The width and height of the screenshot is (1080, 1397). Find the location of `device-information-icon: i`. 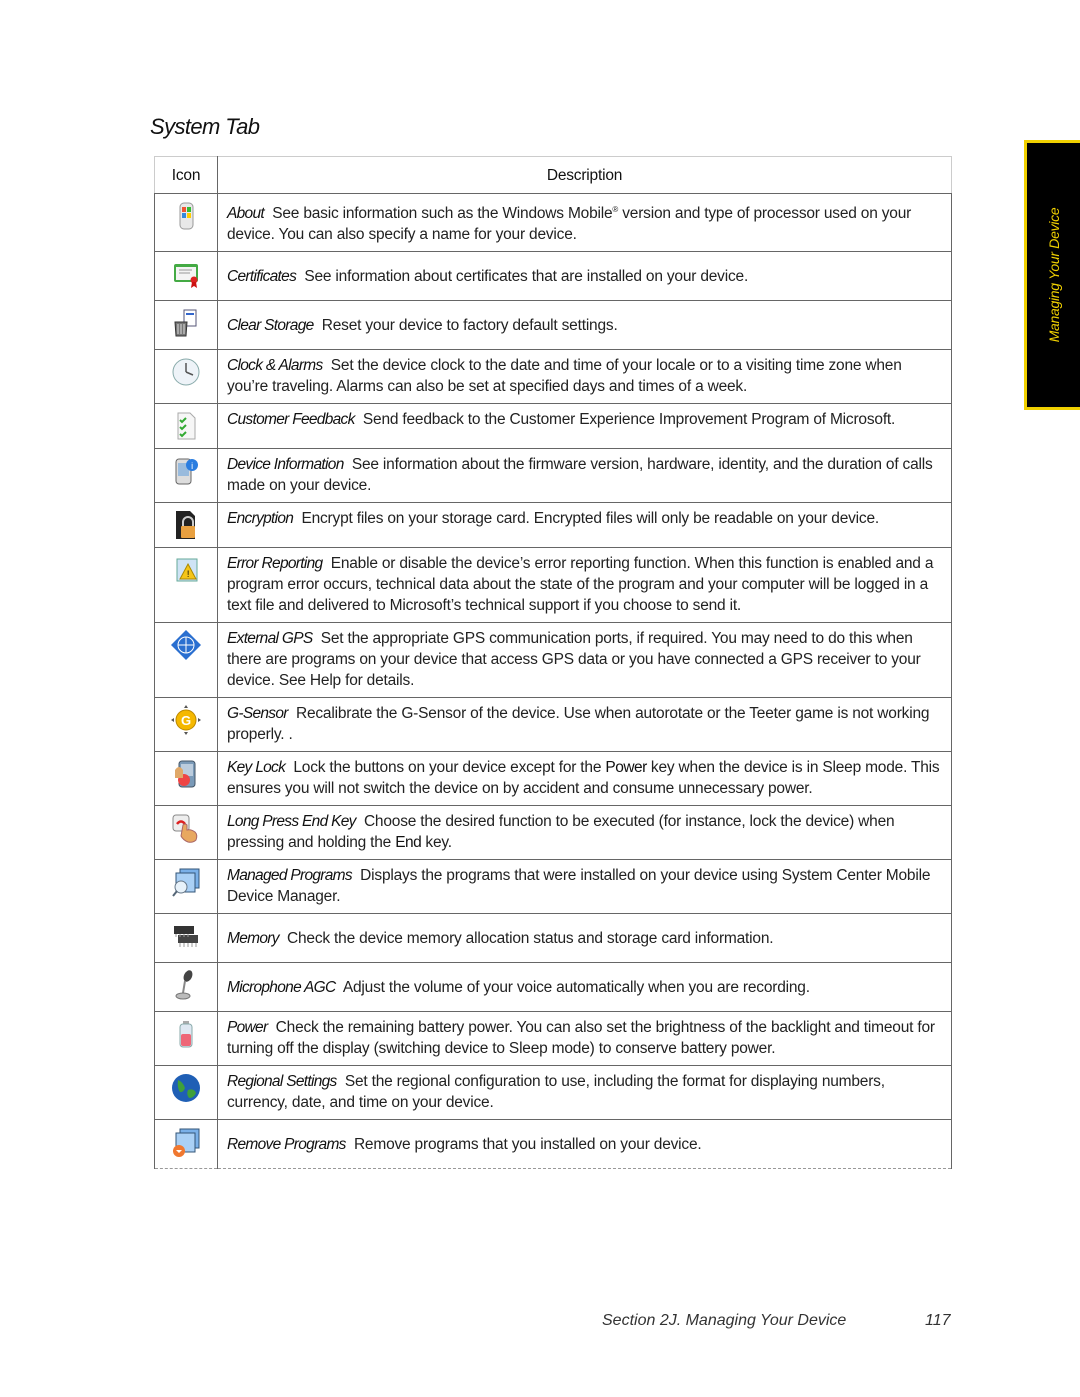

device-information-icon: i is located at coordinates (186, 471).